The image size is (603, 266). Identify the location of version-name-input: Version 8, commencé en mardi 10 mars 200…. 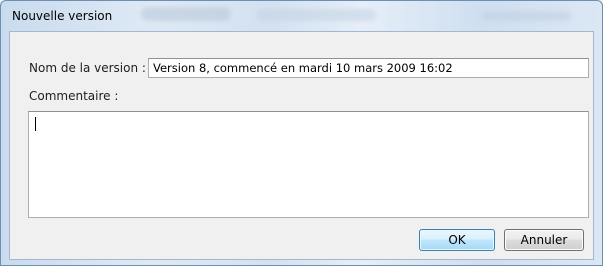
(368, 68).